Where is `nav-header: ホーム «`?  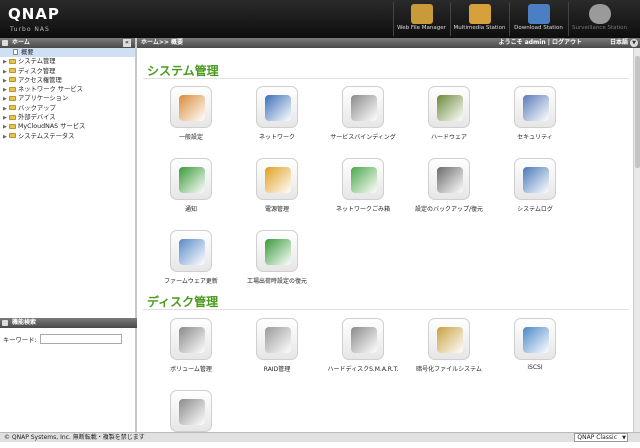
nav-header: ホーム « is located at coordinates (67, 43).